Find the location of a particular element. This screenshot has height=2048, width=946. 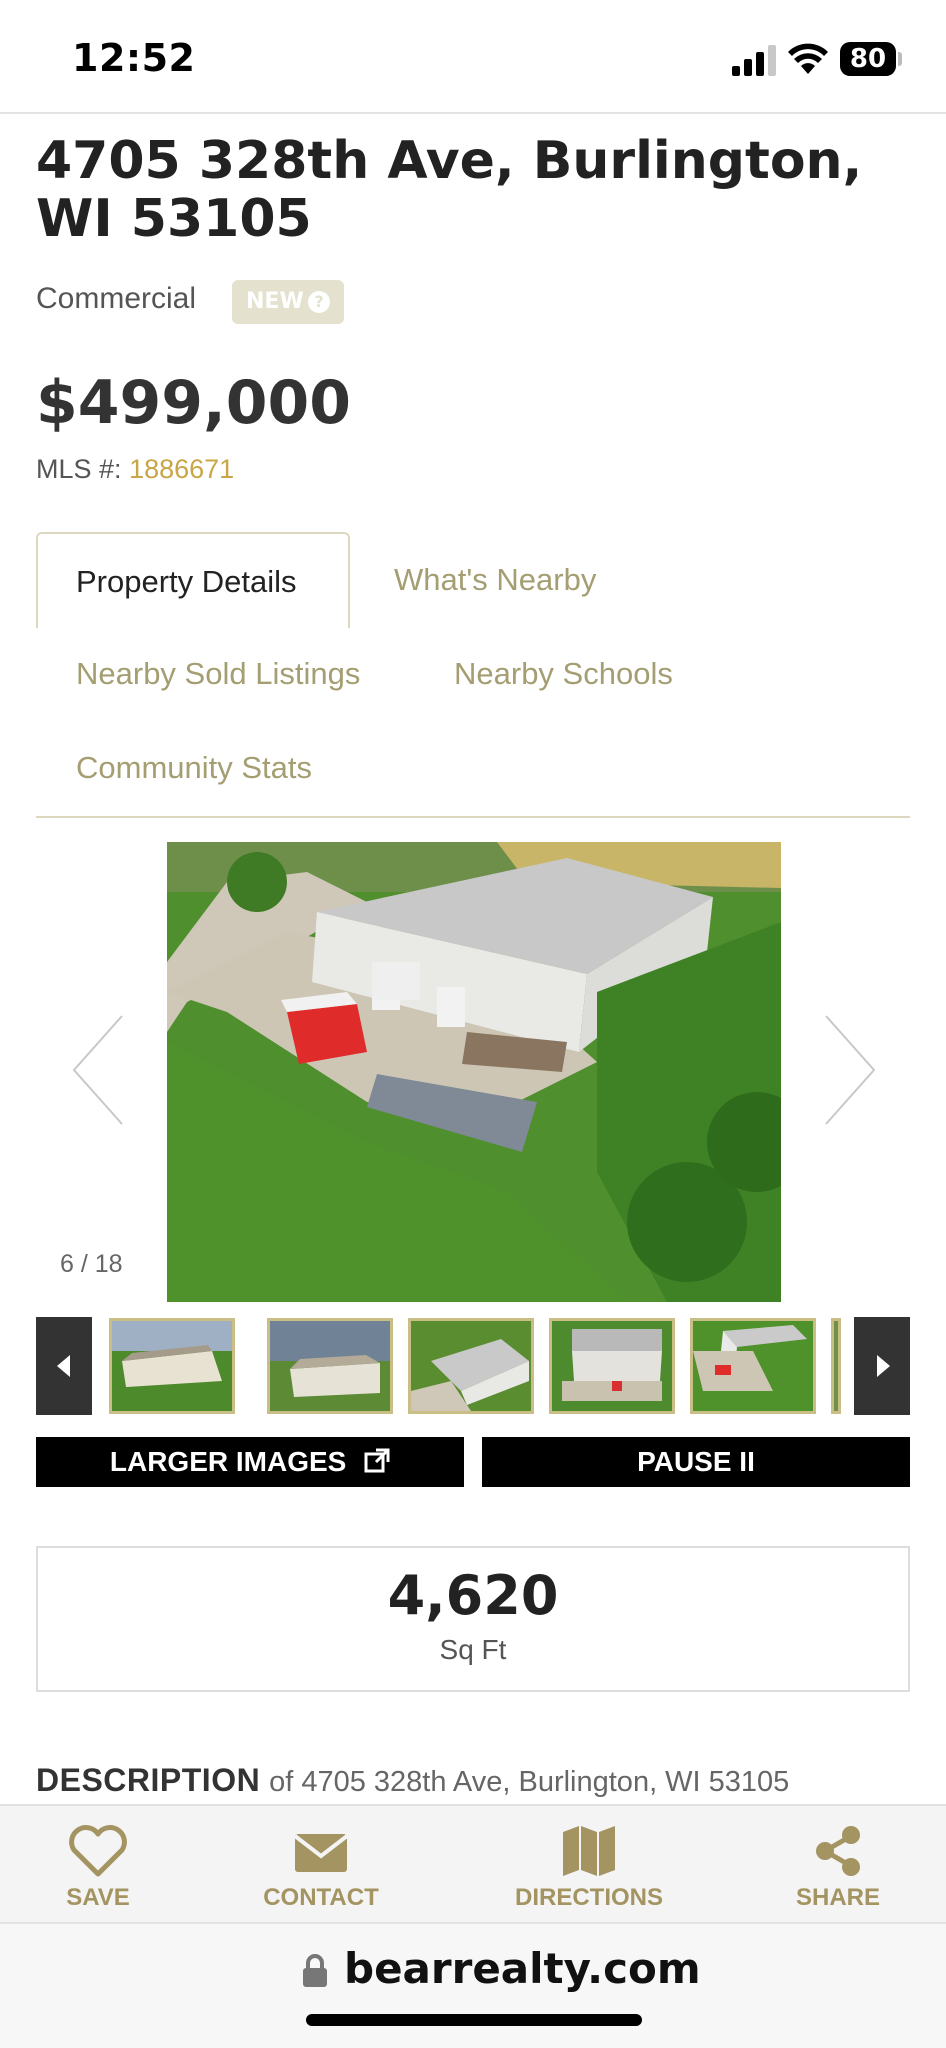

mls-line: MLS #: 1886671 is located at coordinates (135, 469).